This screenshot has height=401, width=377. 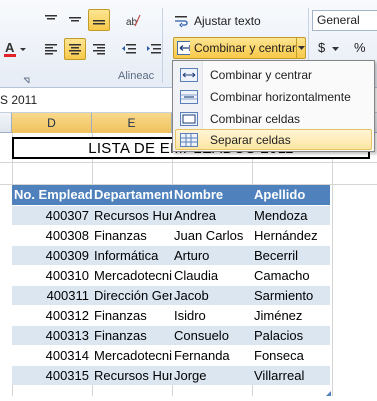 I want to click on orientation-icon: ab, so click(x=133, y=21).